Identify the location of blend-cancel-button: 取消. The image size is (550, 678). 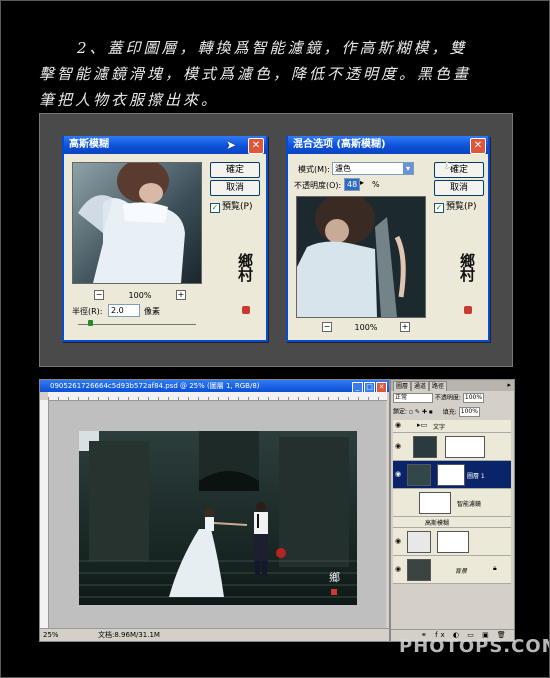
(459, 188).